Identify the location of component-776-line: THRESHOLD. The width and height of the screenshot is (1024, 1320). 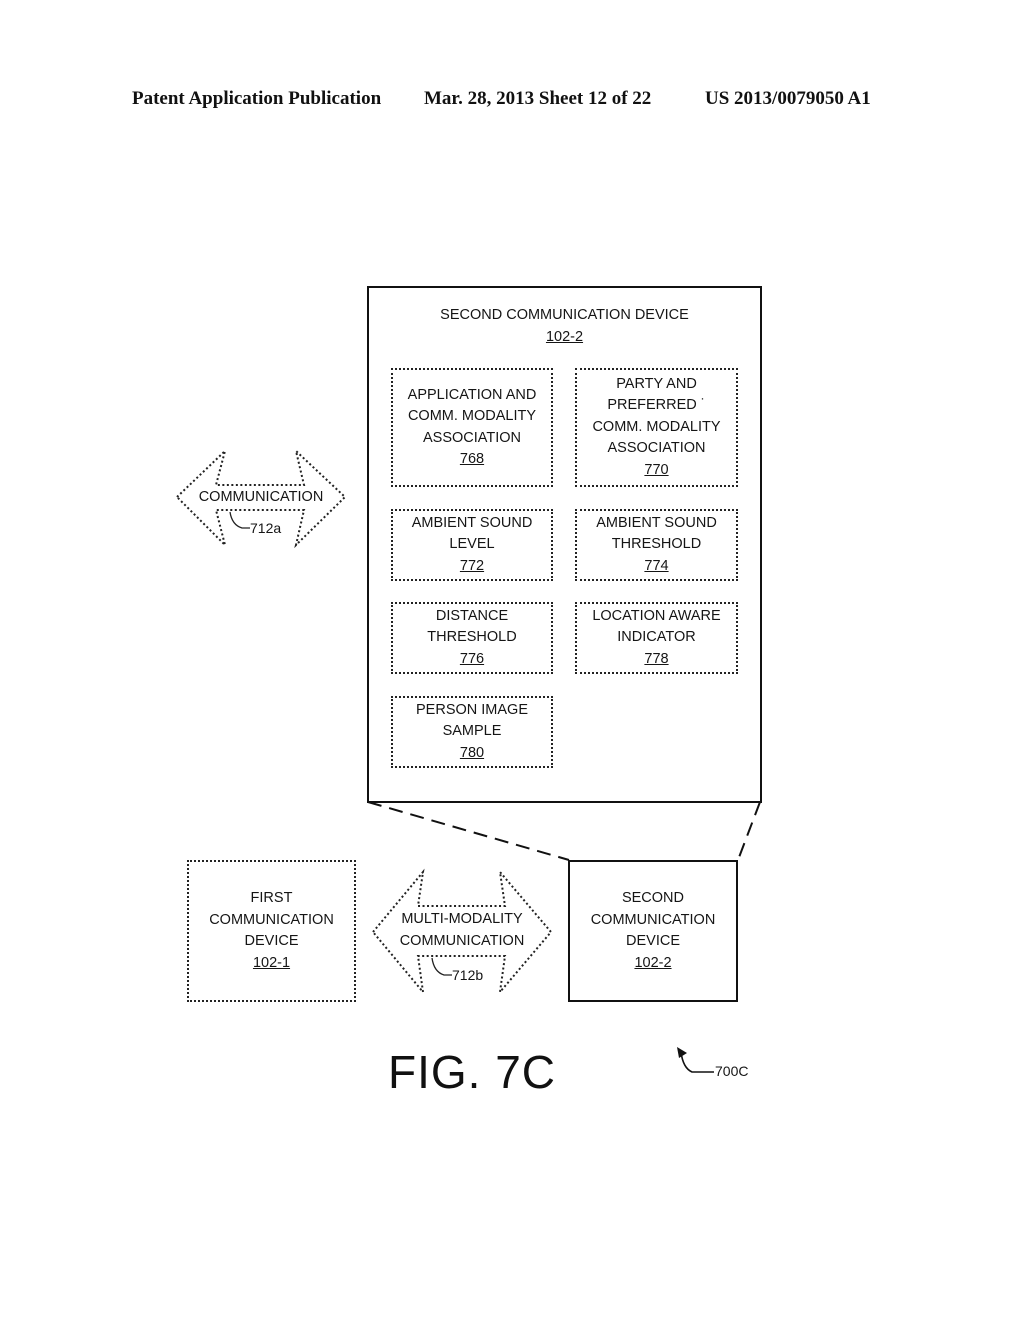
(472, 637).